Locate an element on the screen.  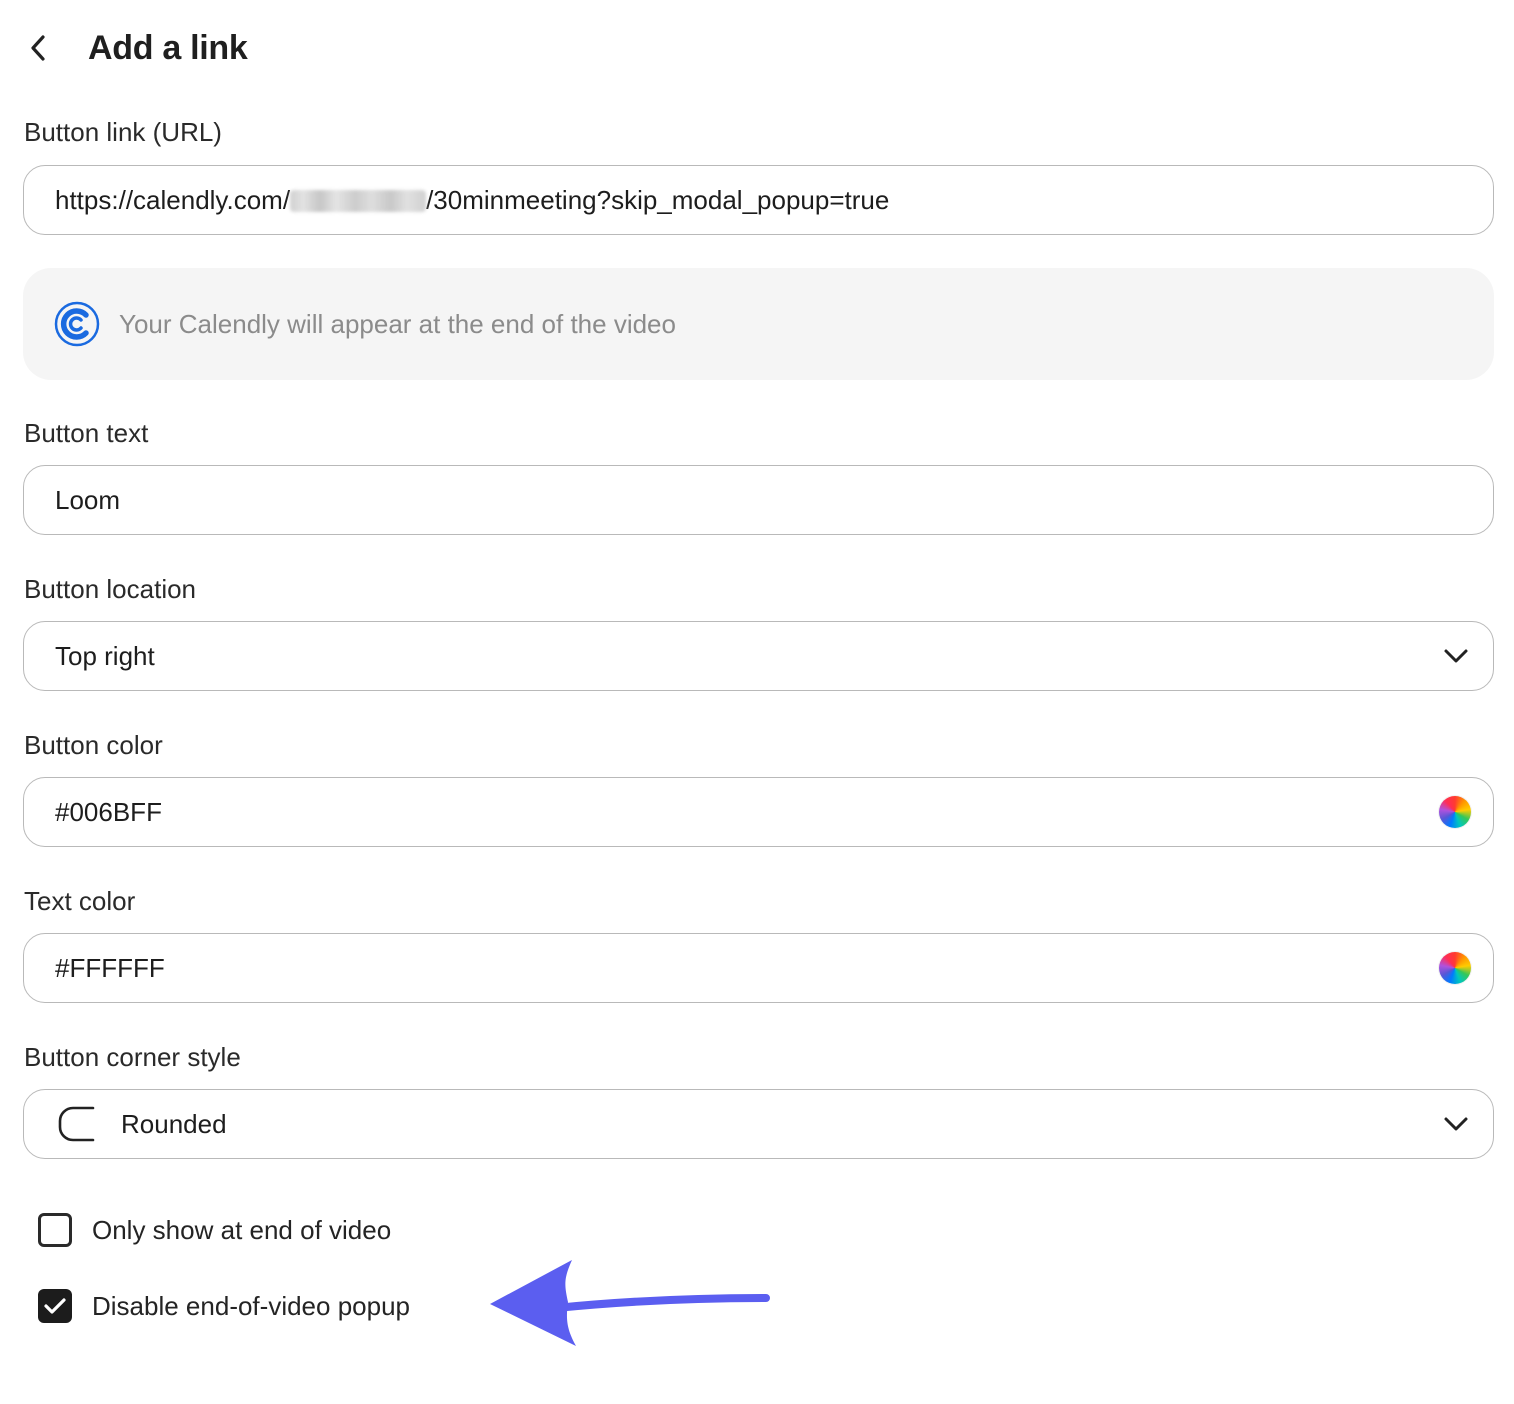
only-show-end-checkbox is located at coordinates (55, 1230).